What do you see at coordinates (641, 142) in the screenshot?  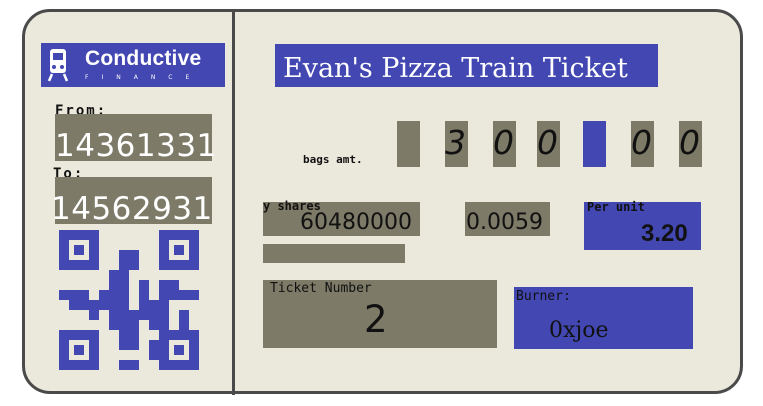 I see `bags-digit-4-text: 0` at bounding box center [641, 142].